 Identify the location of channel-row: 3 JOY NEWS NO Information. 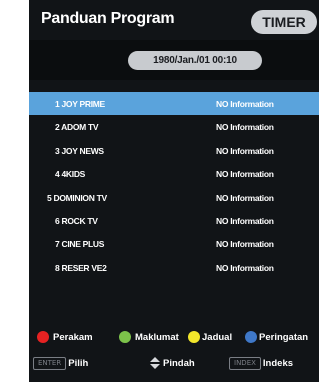
(174, 150).